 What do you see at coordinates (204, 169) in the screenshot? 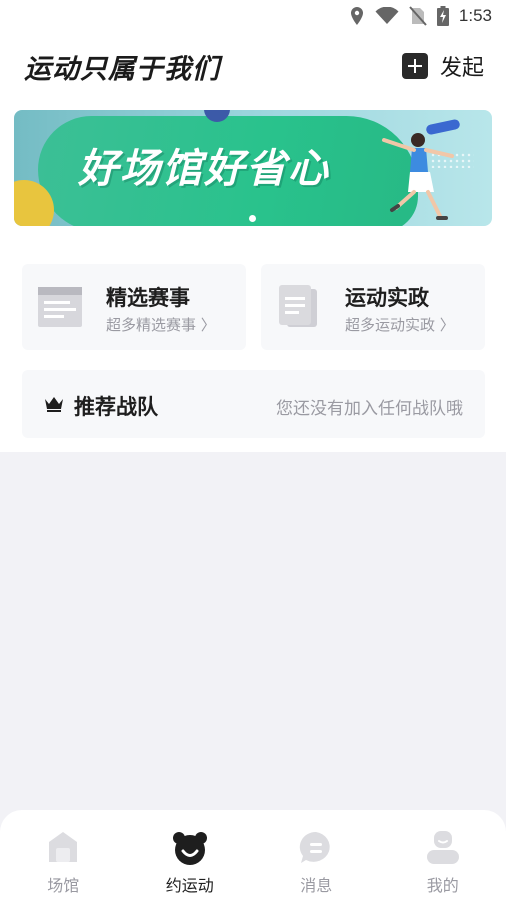
I see `banner-headline: 好场馆好省心` at bounding box center [204, 169].